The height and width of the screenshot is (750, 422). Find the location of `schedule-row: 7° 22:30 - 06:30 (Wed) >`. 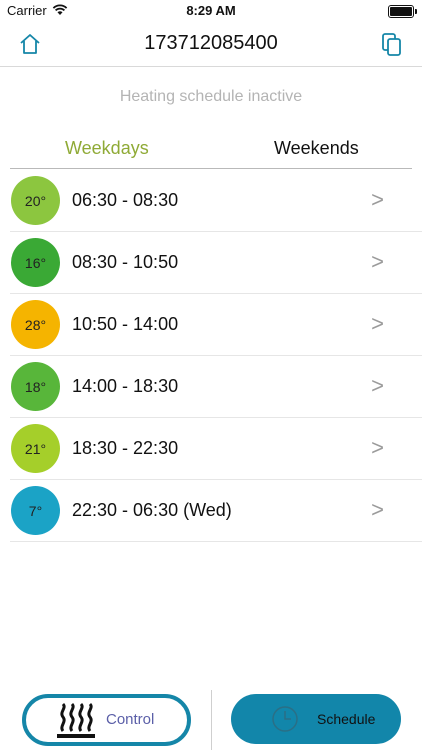

schedule-row: 7° 22:30 - 06:30 (Wed) > is located at coordinates (216, 511).